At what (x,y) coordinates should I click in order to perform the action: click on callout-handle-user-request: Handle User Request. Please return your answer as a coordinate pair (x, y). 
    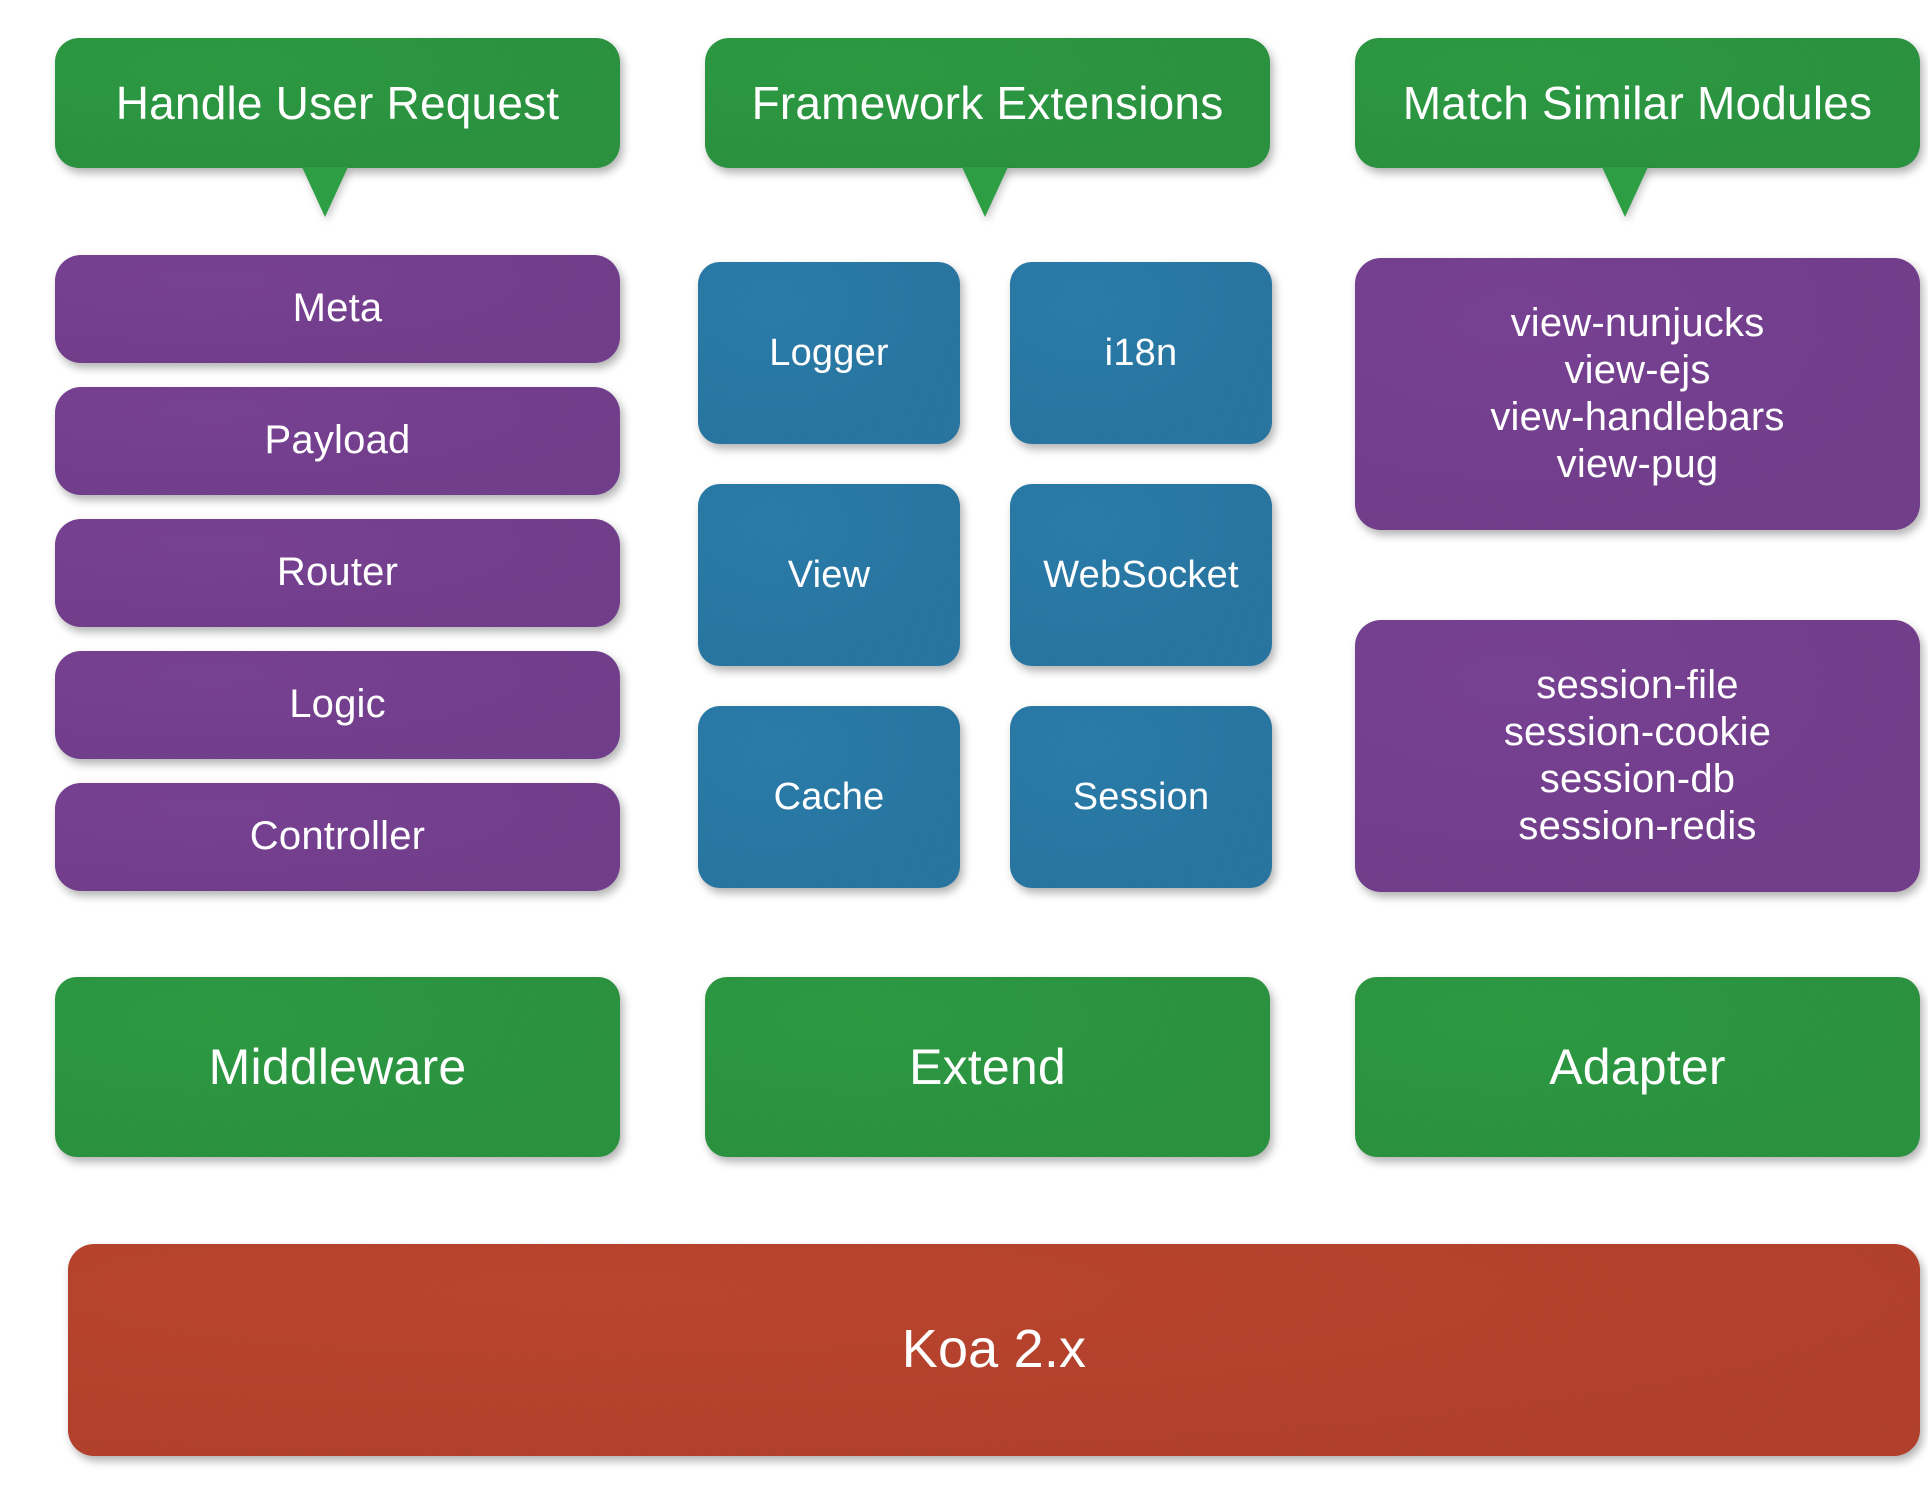
    Looking at the image, I should click on (337, 103).